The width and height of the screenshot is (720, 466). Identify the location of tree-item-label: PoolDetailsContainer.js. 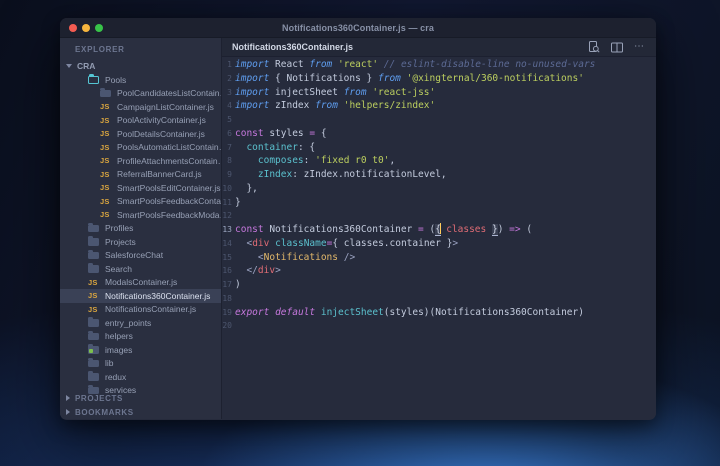
(161, 133).